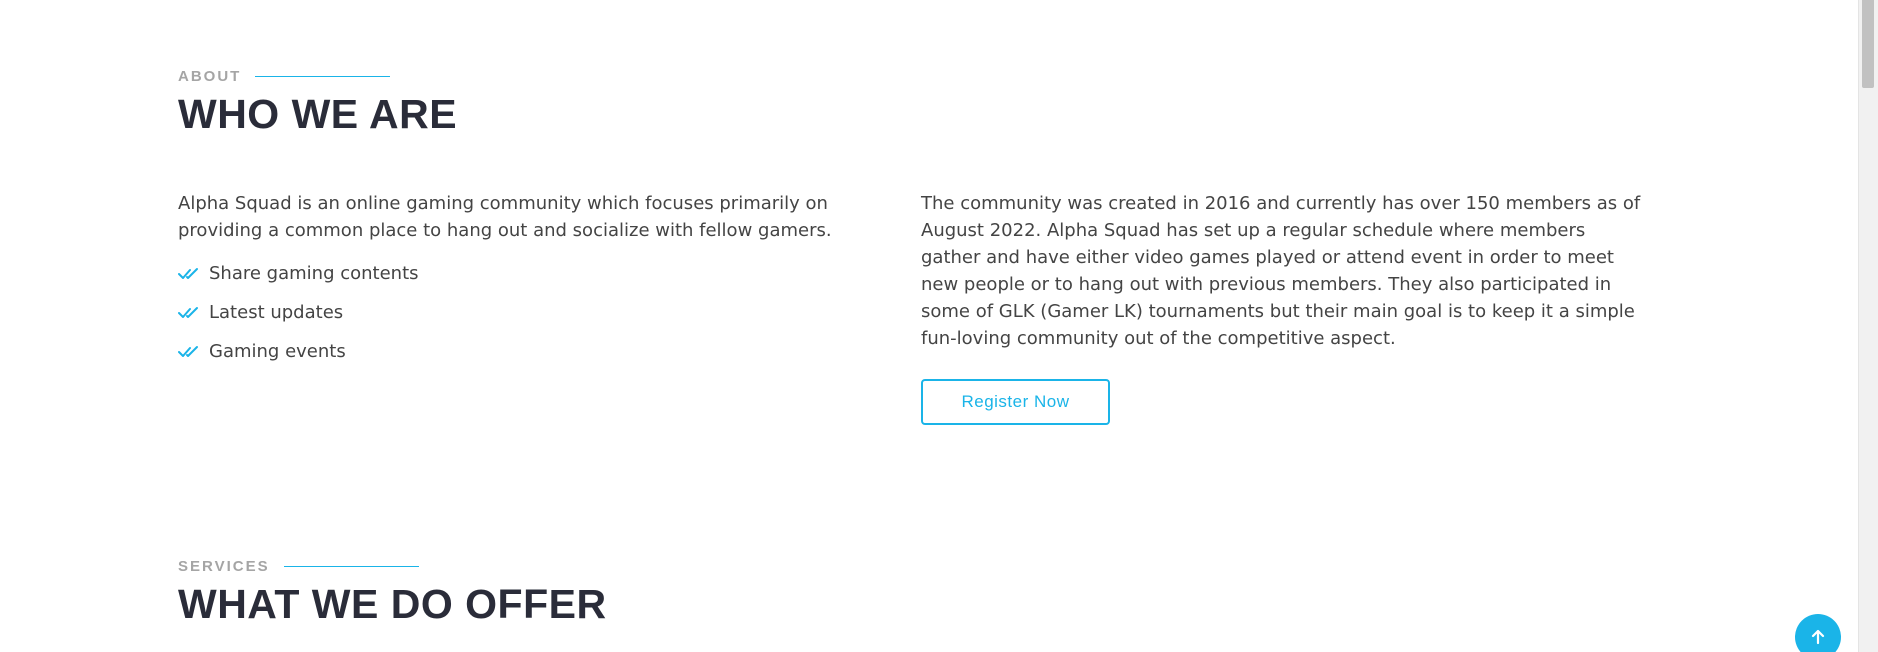 The image size is (1878, 652). What do you see at coordinates (1868, 44) in the screenshot?
I see `scrollbar-thumb` at bounding box center [1868, 44].